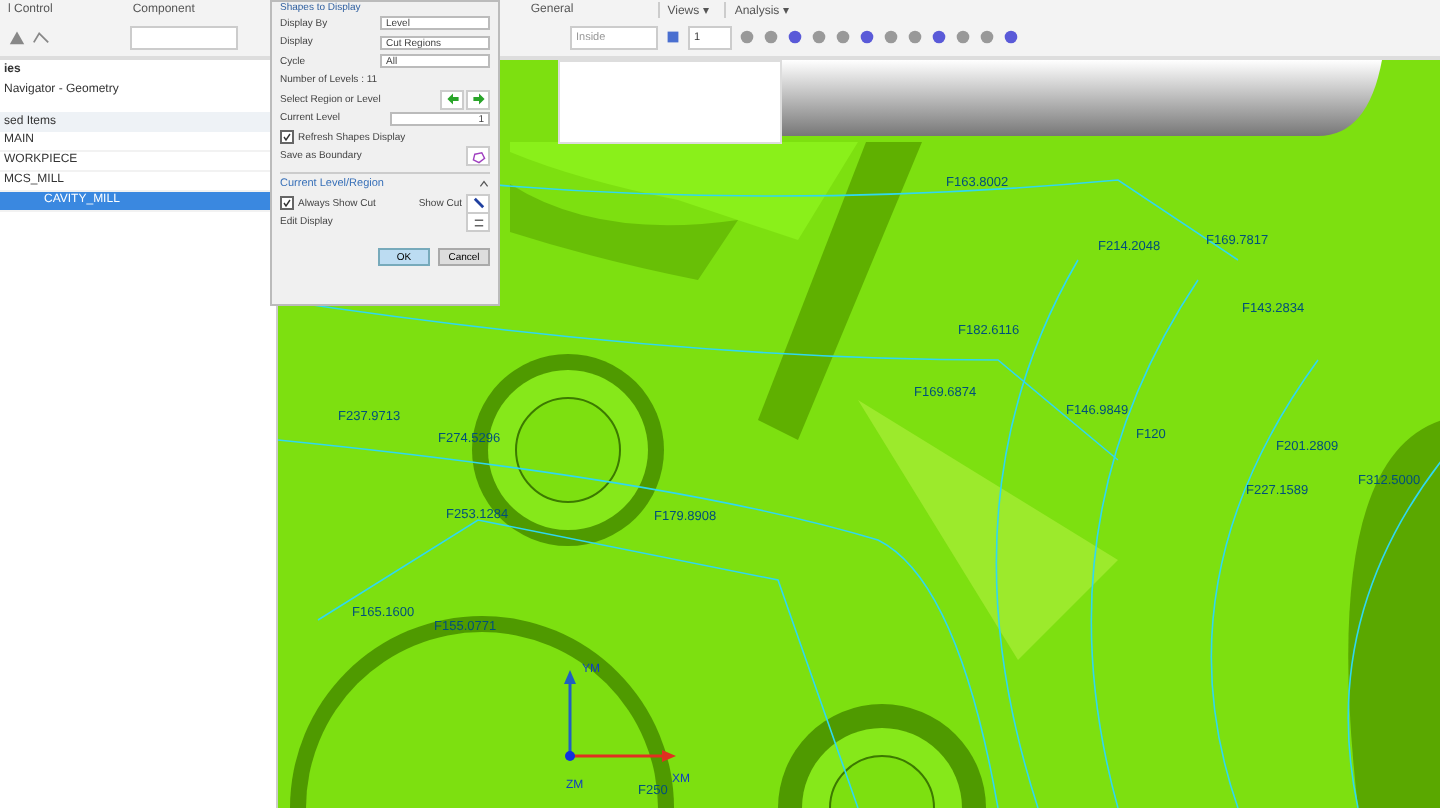 The width and height of the screenshot is (1440, 808). Describe the element at coordinates (478, 203) in the screenshot. I see `show-cut-button` at that location.